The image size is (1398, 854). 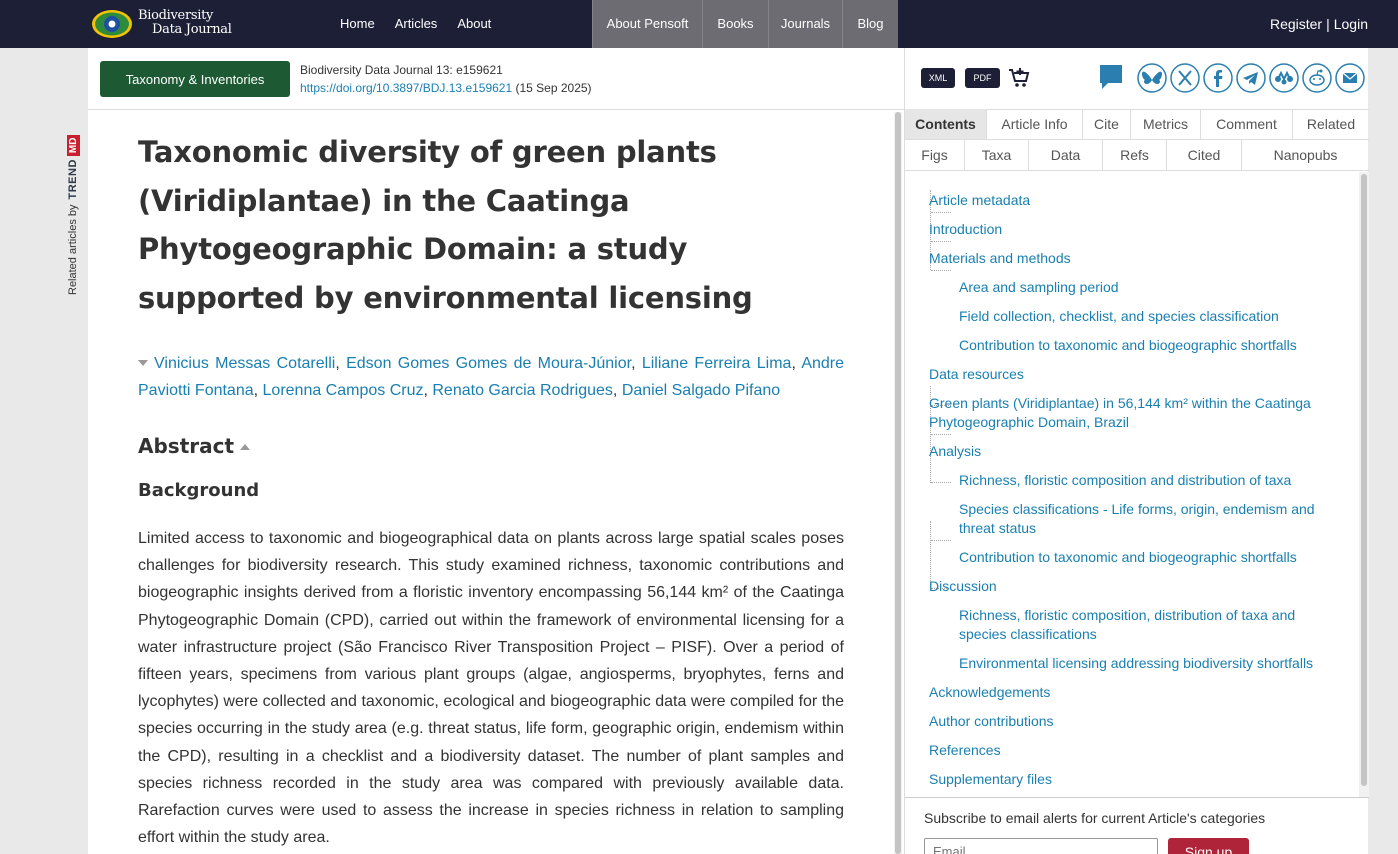 I want to click on pub-date: (15 Sep 2025), so click(x=553, y=88).